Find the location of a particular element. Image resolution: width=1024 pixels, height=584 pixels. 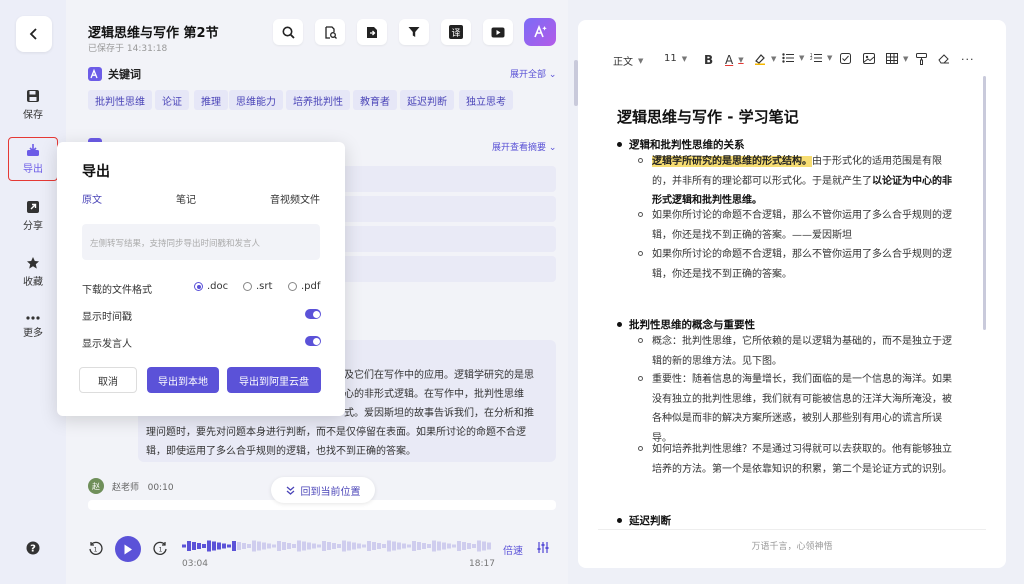

format-option-srt: .srt is located at coordinates (257, 286).